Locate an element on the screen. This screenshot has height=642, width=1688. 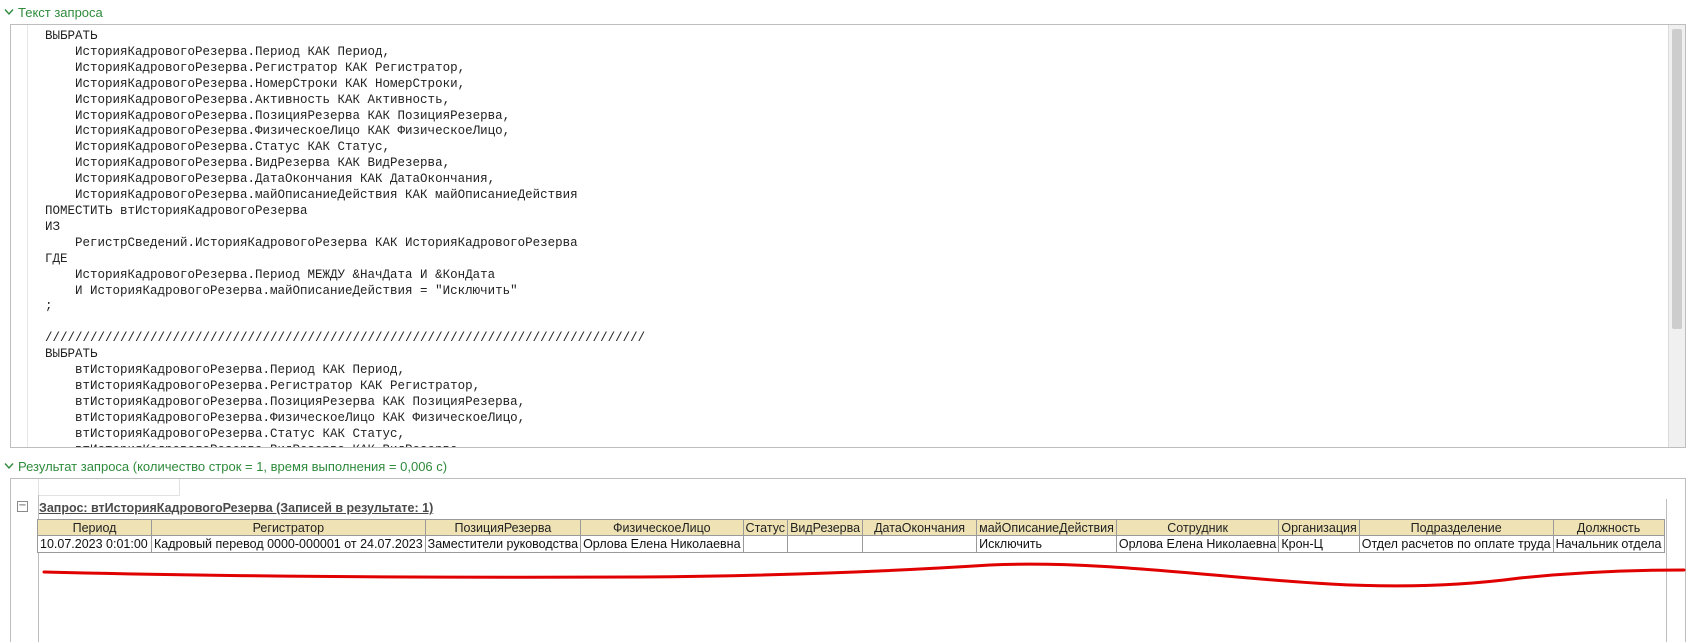
table-cell: Отдел расчетов по оплате труда is located at coordinates (1456, 544).